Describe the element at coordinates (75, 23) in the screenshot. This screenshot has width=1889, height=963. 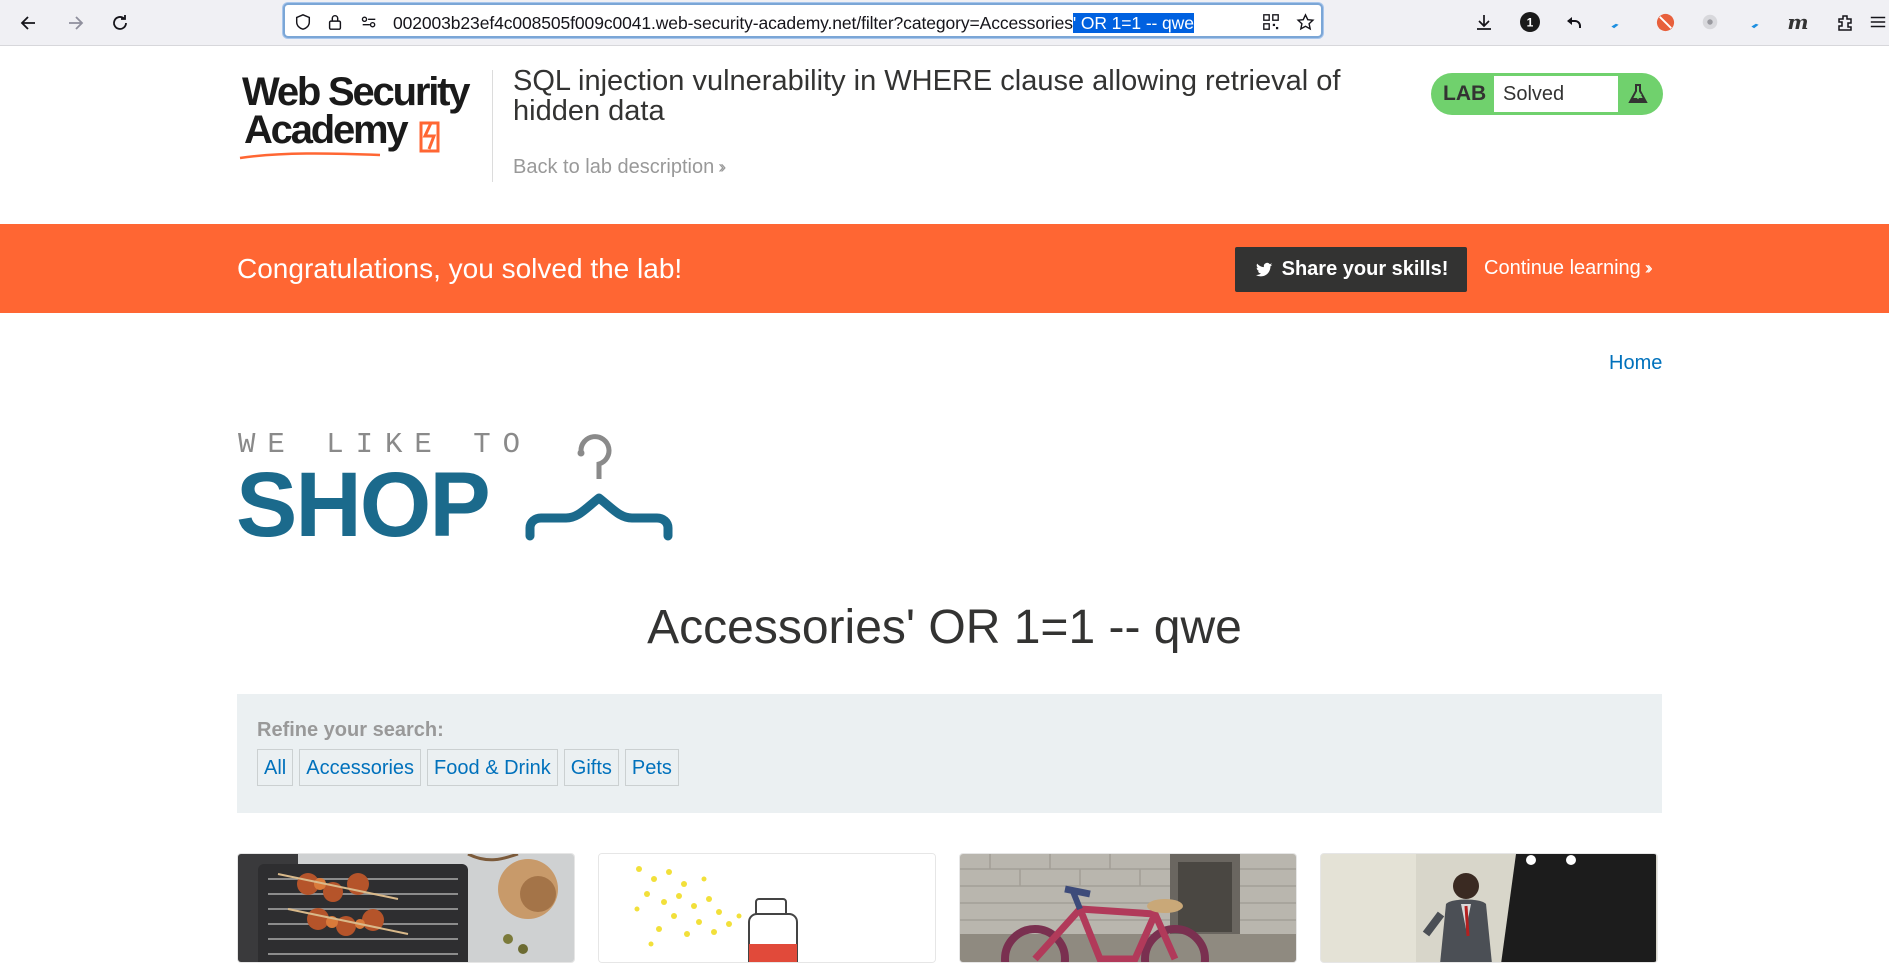
I see `forward-arrow-icon` at that location.